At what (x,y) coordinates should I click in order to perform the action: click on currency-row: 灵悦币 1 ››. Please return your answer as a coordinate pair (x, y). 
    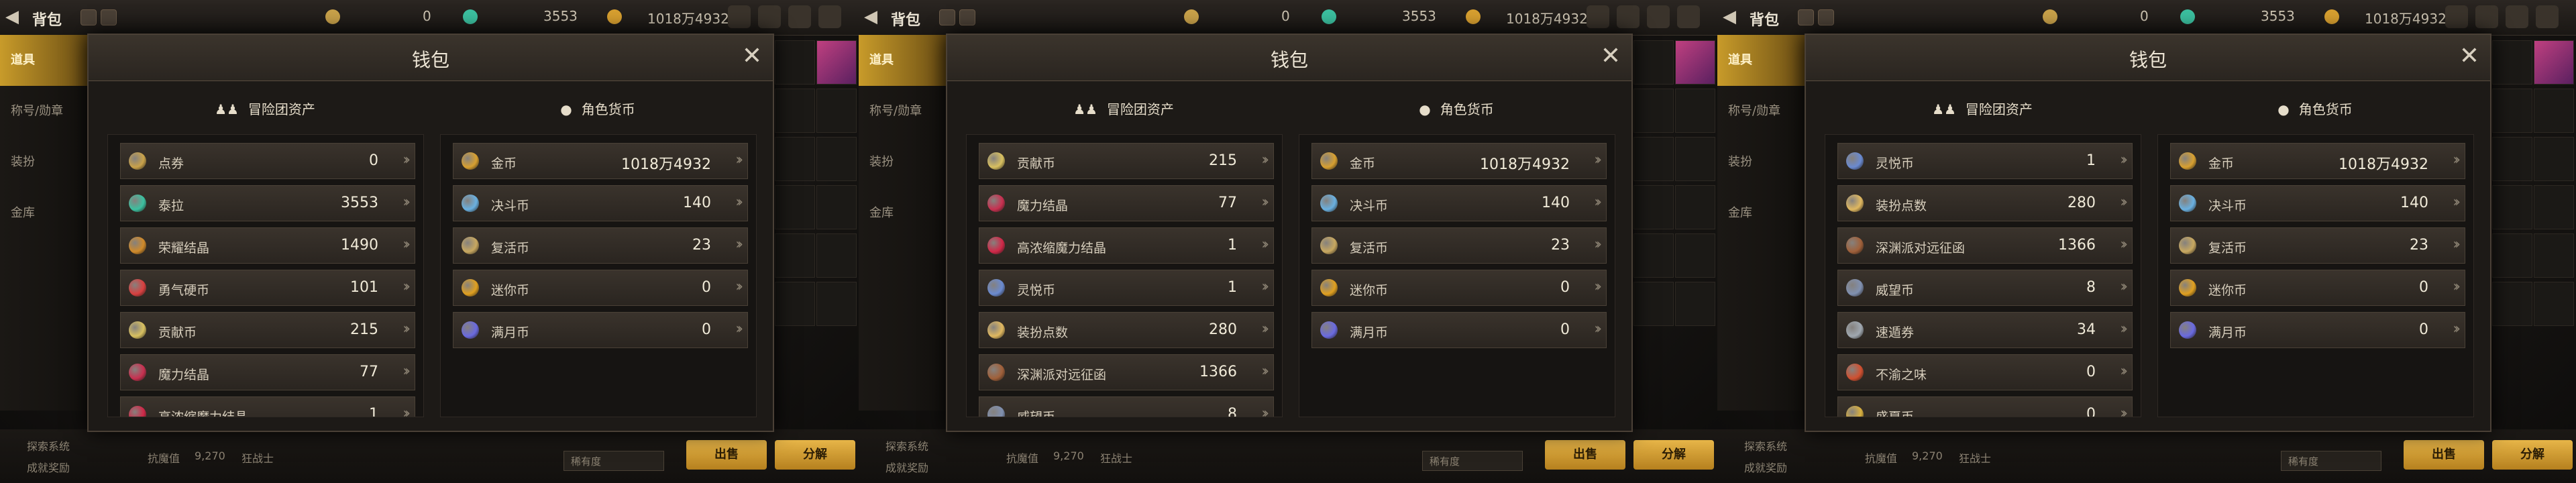
    Looking at the image, I should click on (1126, 288).